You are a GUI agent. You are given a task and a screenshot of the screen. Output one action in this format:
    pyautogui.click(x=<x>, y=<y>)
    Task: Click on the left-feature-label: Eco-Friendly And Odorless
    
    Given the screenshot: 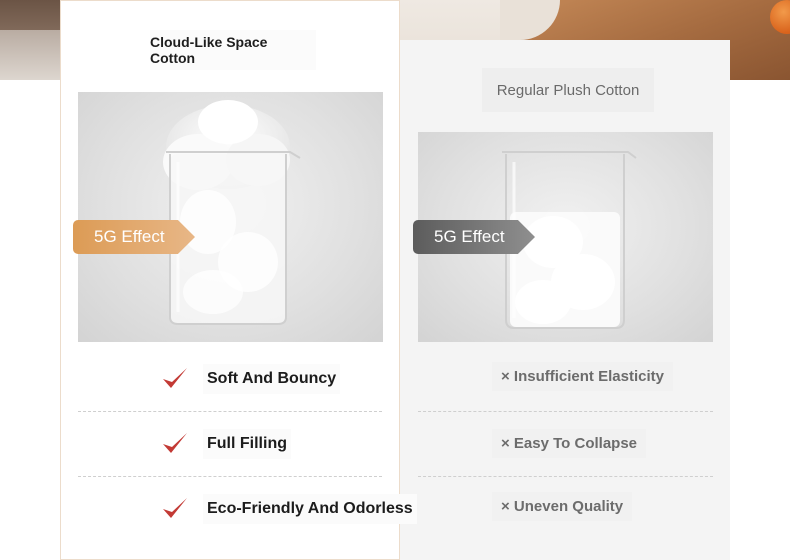 What is the action you would take?
    pyautogui.click(x=310, y=509)
    